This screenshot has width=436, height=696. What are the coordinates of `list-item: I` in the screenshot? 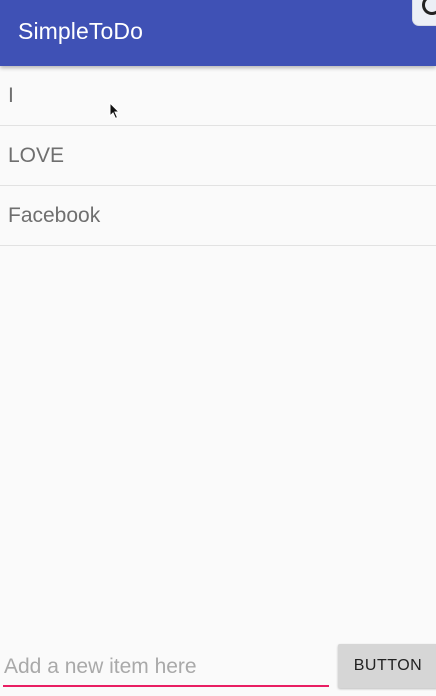 It's located at (218, 96).